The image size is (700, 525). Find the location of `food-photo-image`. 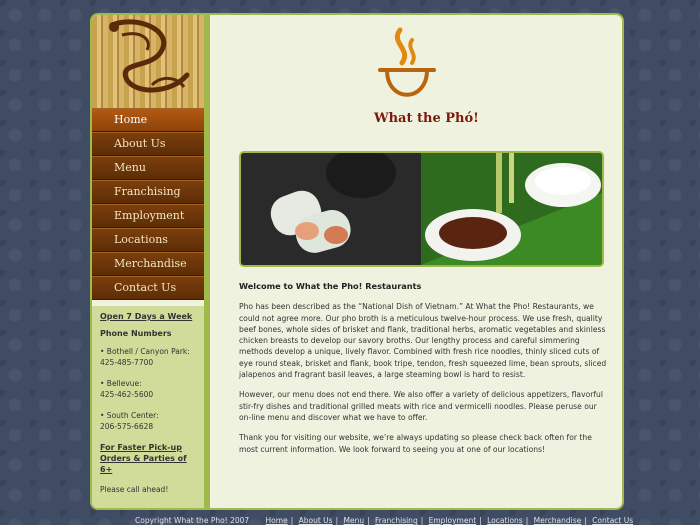

food-photo-image is located at coordinates (421, 209).